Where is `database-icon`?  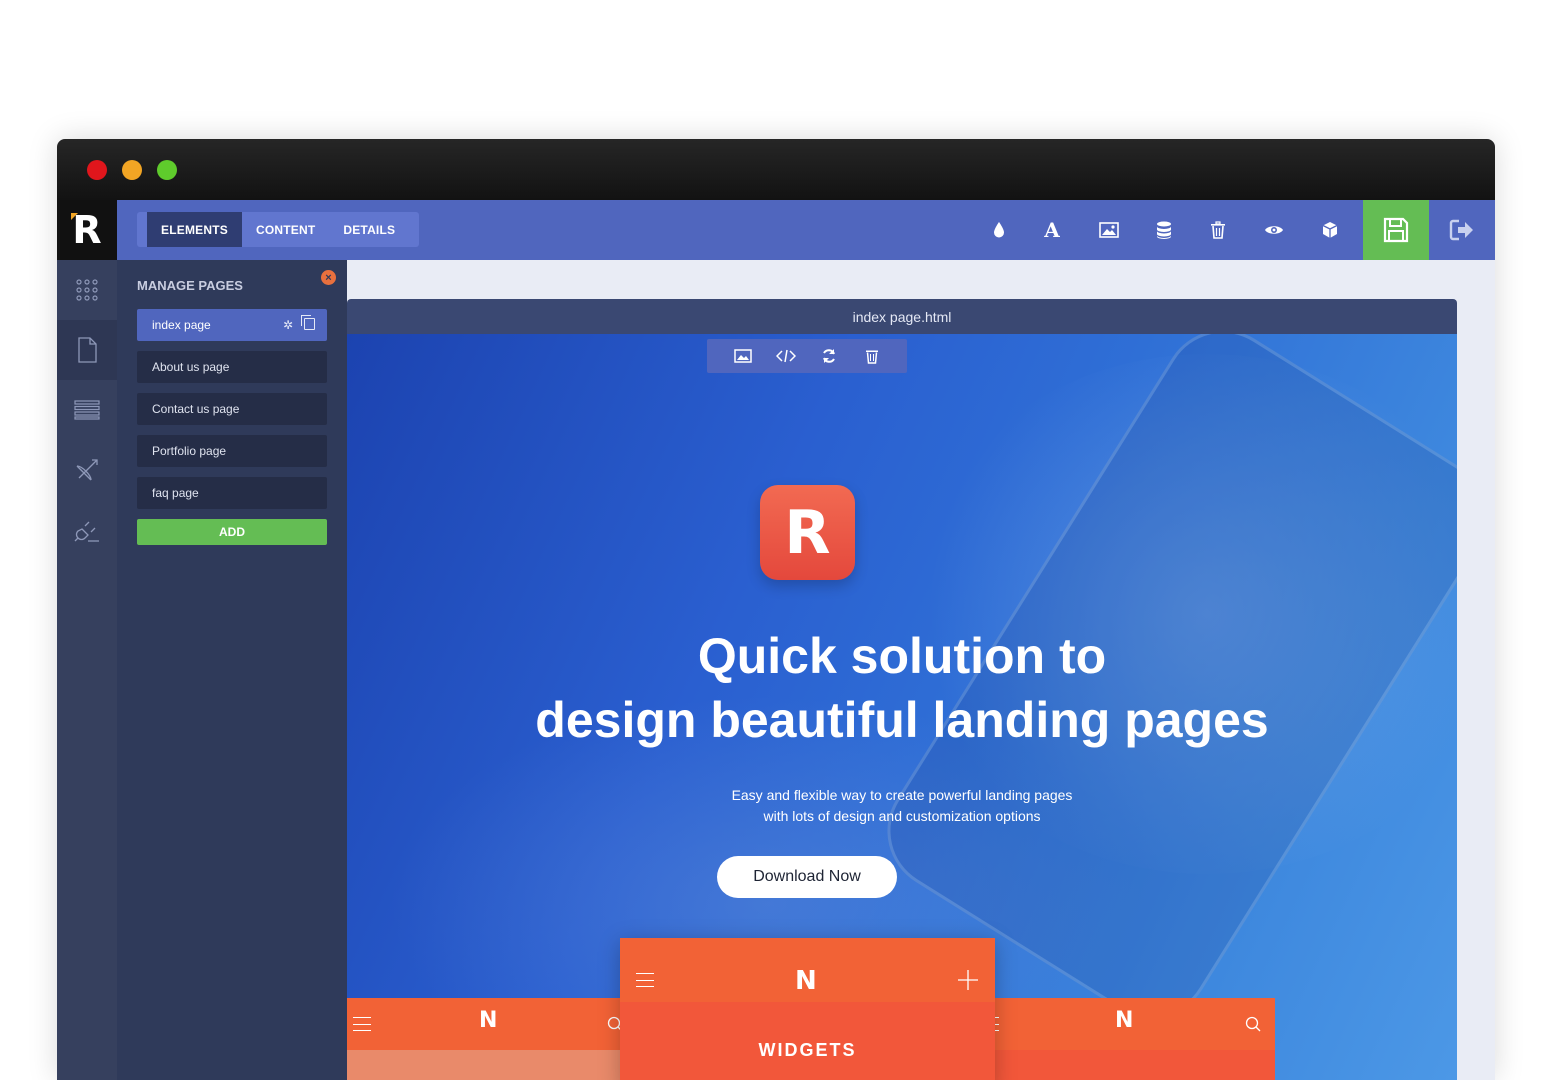 database-icon is located at coordinates (1164, 230).